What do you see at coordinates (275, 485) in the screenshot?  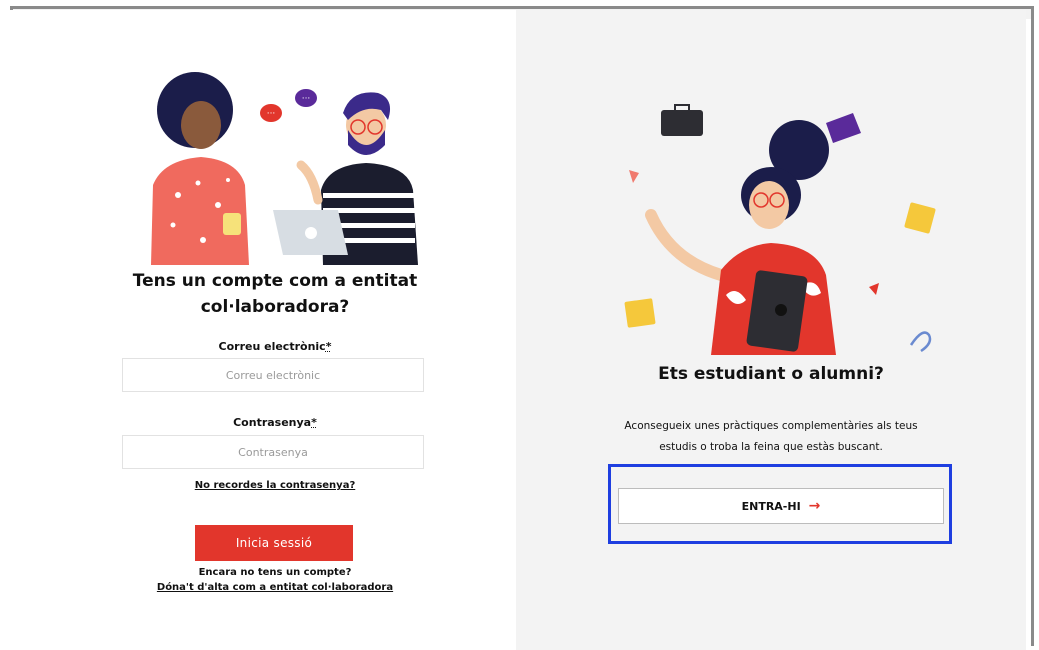 I see `forgot-password-link: No recordes la contrasenya?` at bounding box center [275, 485].